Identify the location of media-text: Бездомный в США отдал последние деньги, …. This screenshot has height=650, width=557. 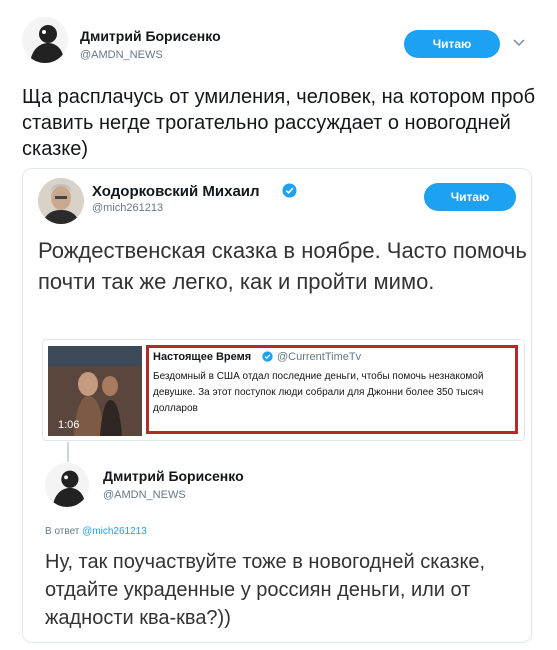
(318, 392).